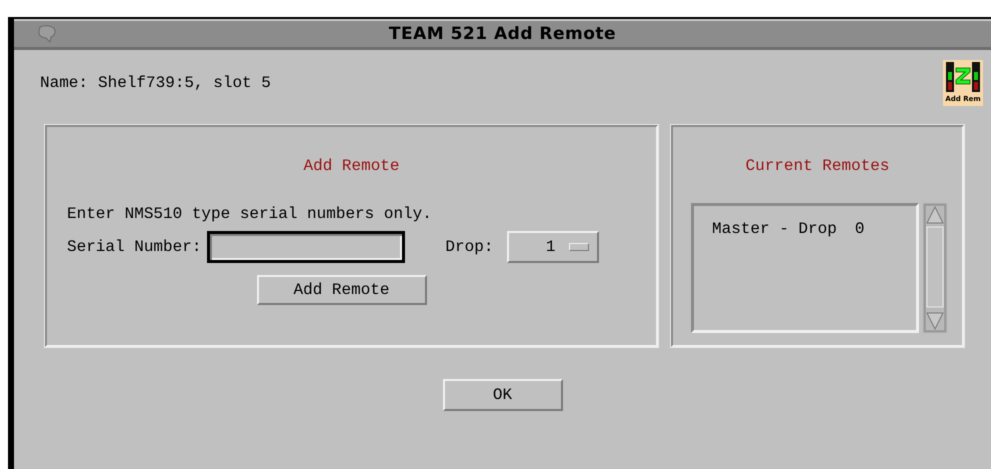 This screenshot has width=991, height=469. I want to click on ok-button: OK, so click(502, 395).